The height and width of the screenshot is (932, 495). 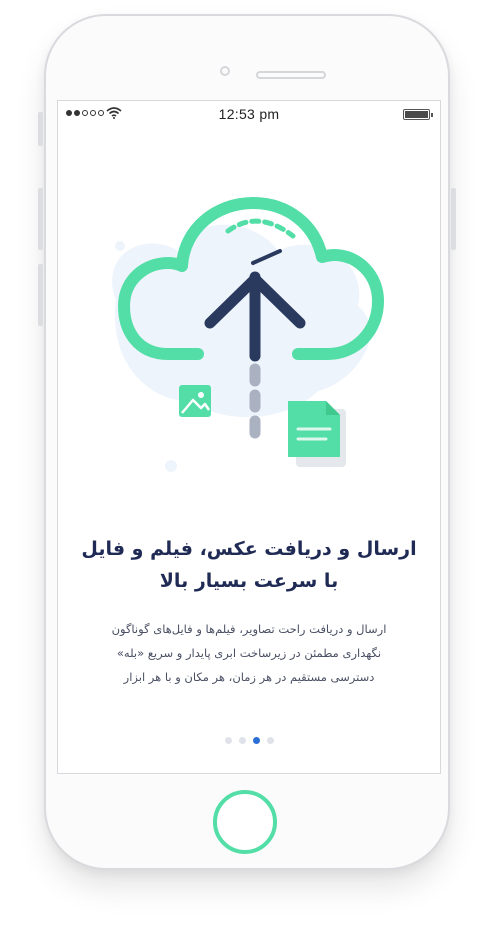 I want to click on volume-down-button, so click(x=40, y=295).